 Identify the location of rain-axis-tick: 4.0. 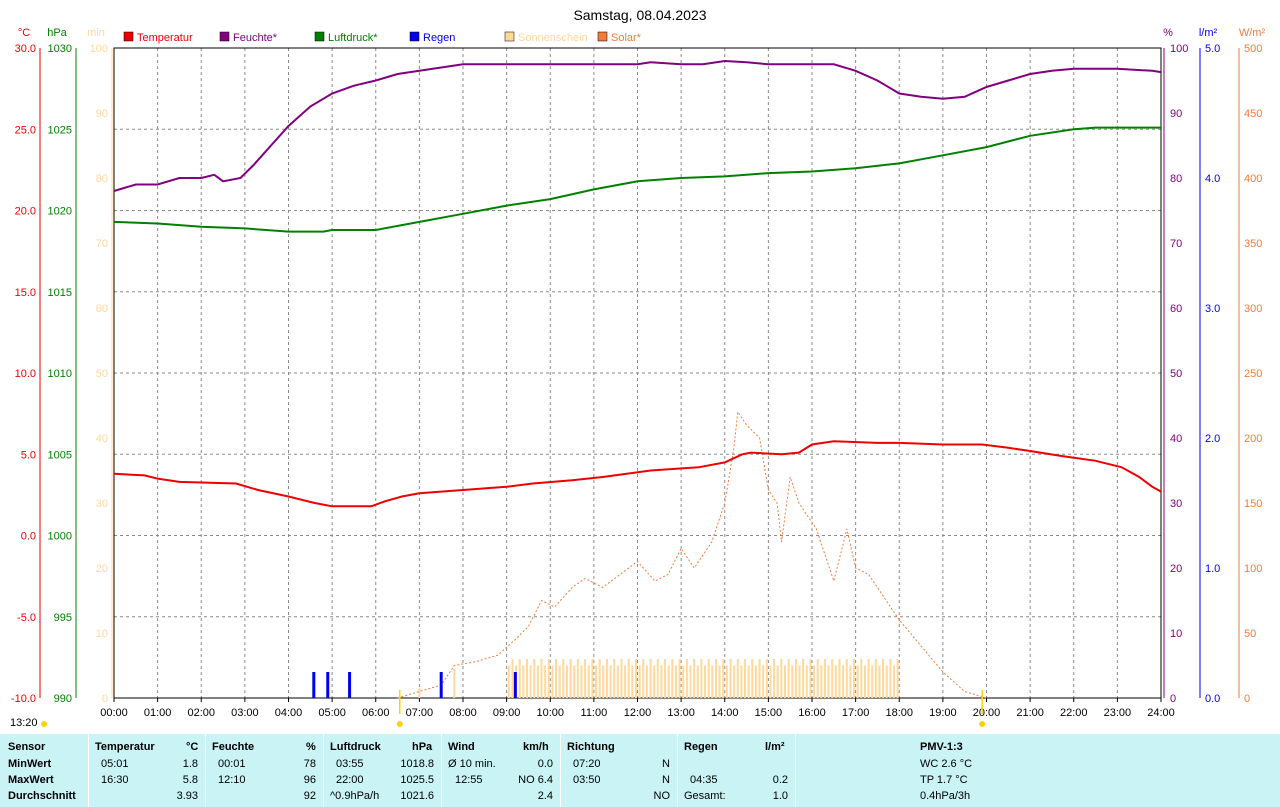
(1212, 179).